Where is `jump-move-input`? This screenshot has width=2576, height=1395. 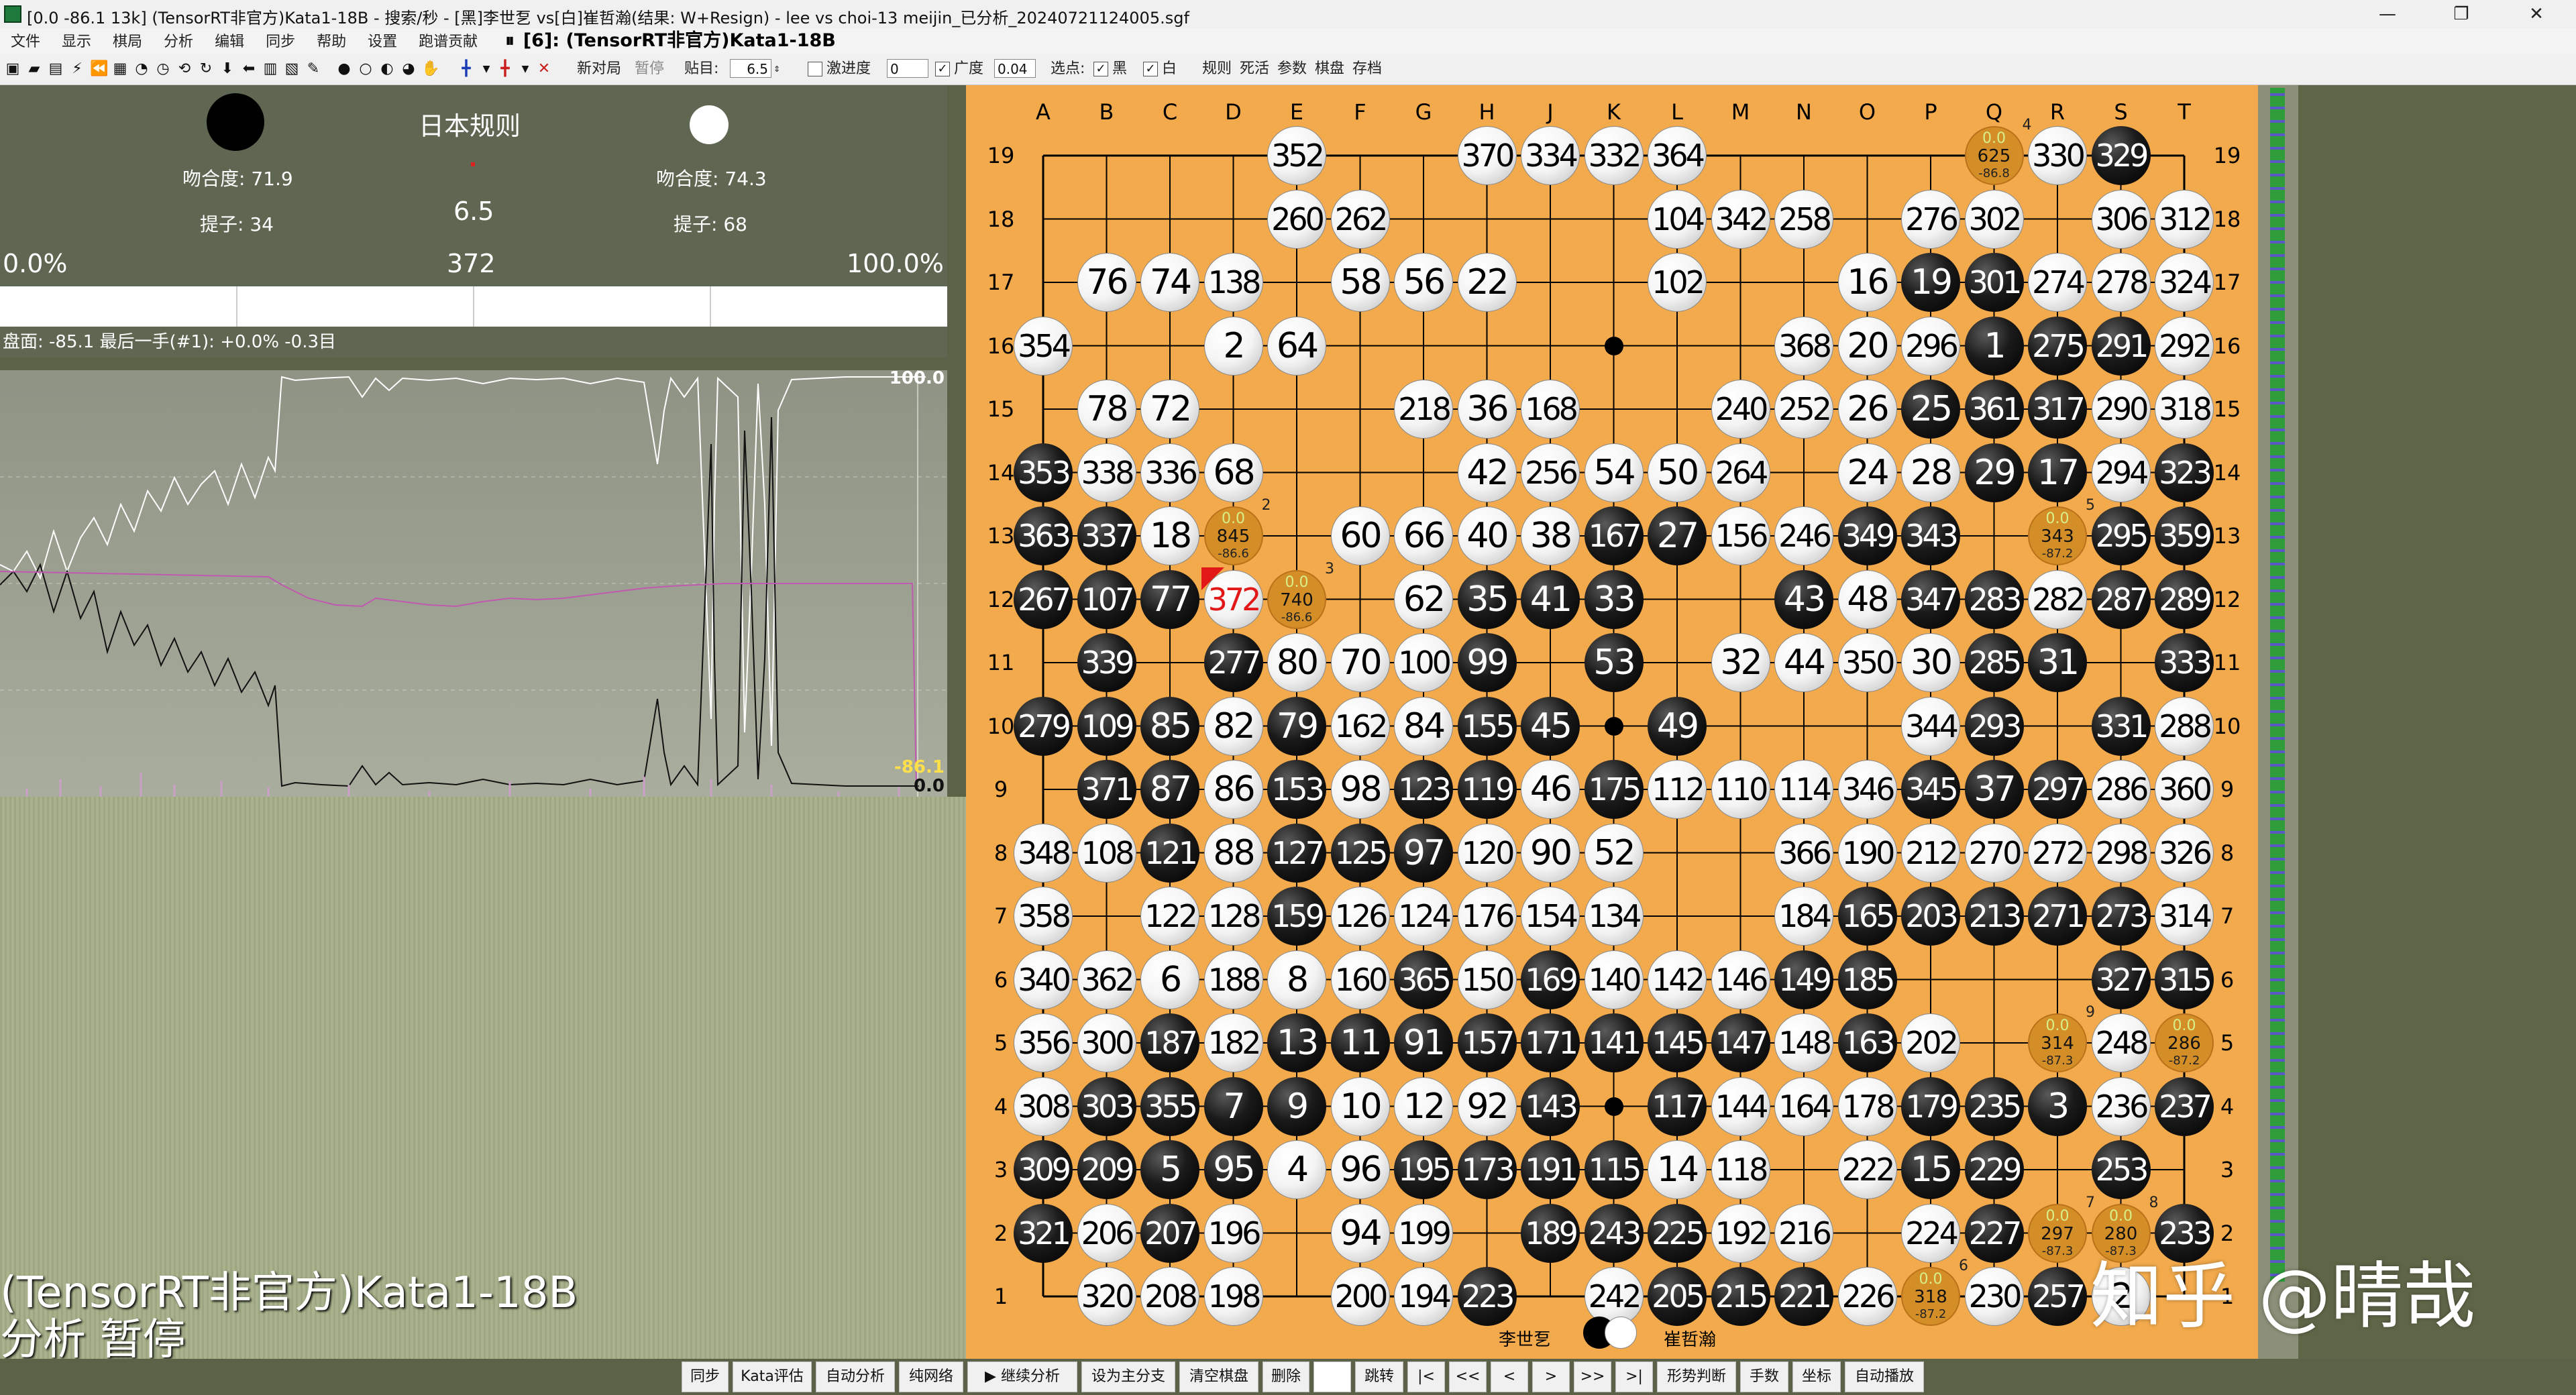
jump-move-input is located at coordinates (1332, 1376).